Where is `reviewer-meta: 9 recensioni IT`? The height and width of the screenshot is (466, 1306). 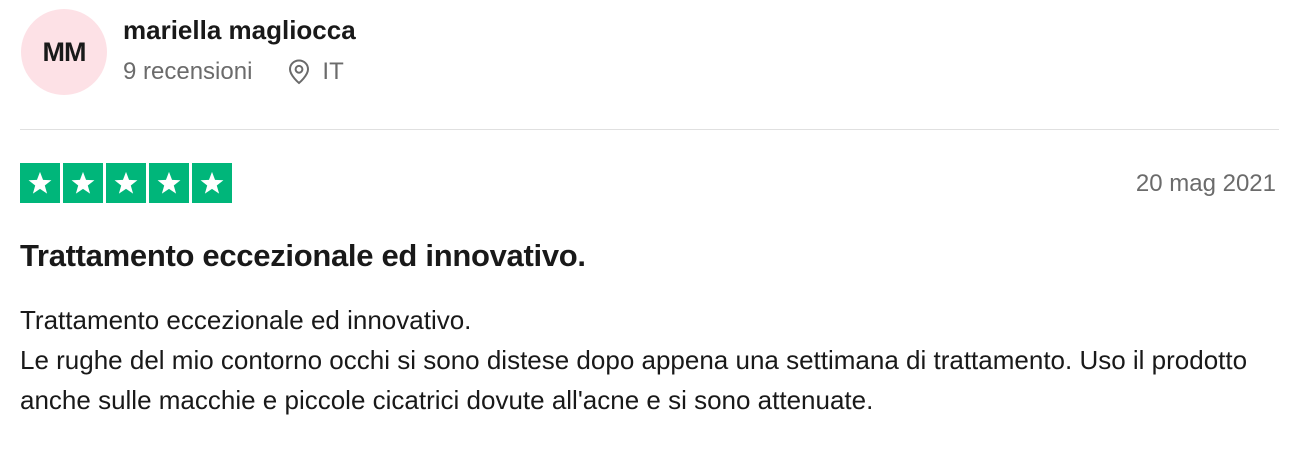 reviewer-meta: 9 recensioni IT is located at coordinates (233, 72).